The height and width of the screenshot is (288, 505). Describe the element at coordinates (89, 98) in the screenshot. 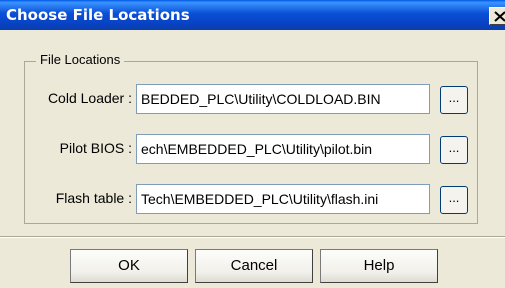

I see `cold-loader-label: Cold Loader :` at that location.